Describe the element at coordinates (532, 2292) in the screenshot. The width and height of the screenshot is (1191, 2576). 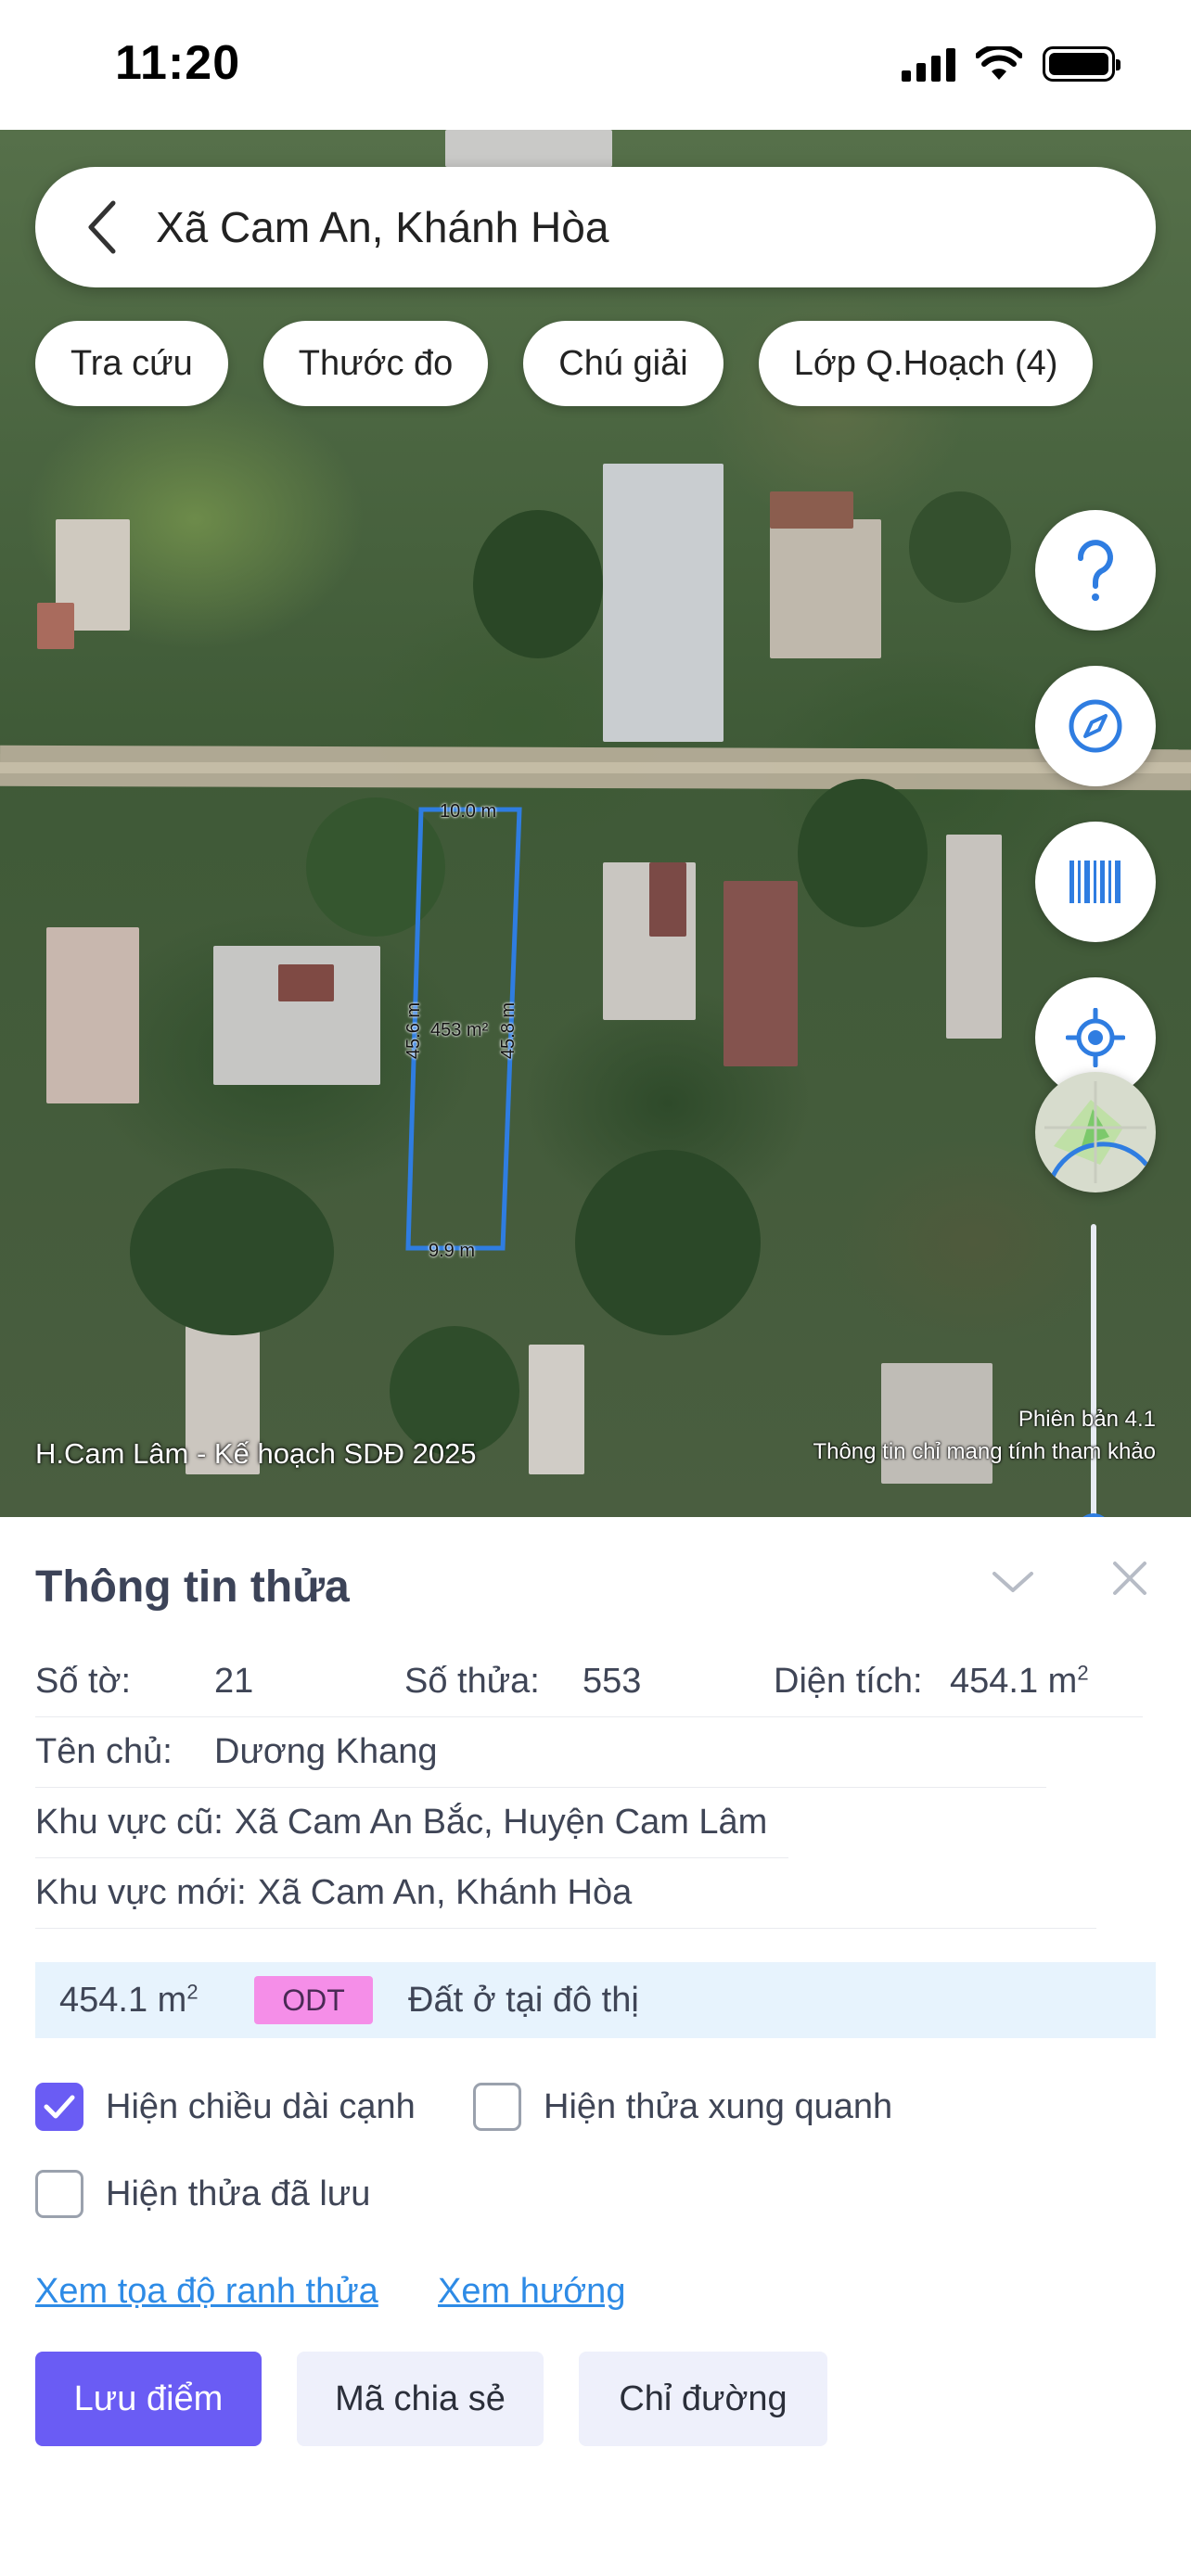
I see `view-direction-link: Xem hướng` at that location.